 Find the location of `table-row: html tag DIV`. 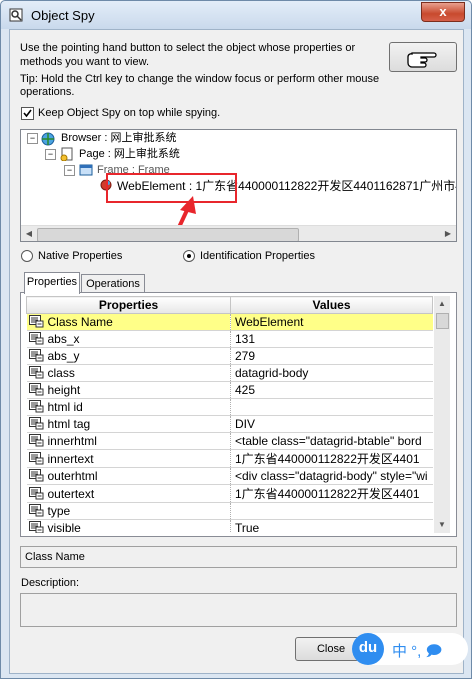

table-row: html tag DIV is located at coordinates (229, 424).